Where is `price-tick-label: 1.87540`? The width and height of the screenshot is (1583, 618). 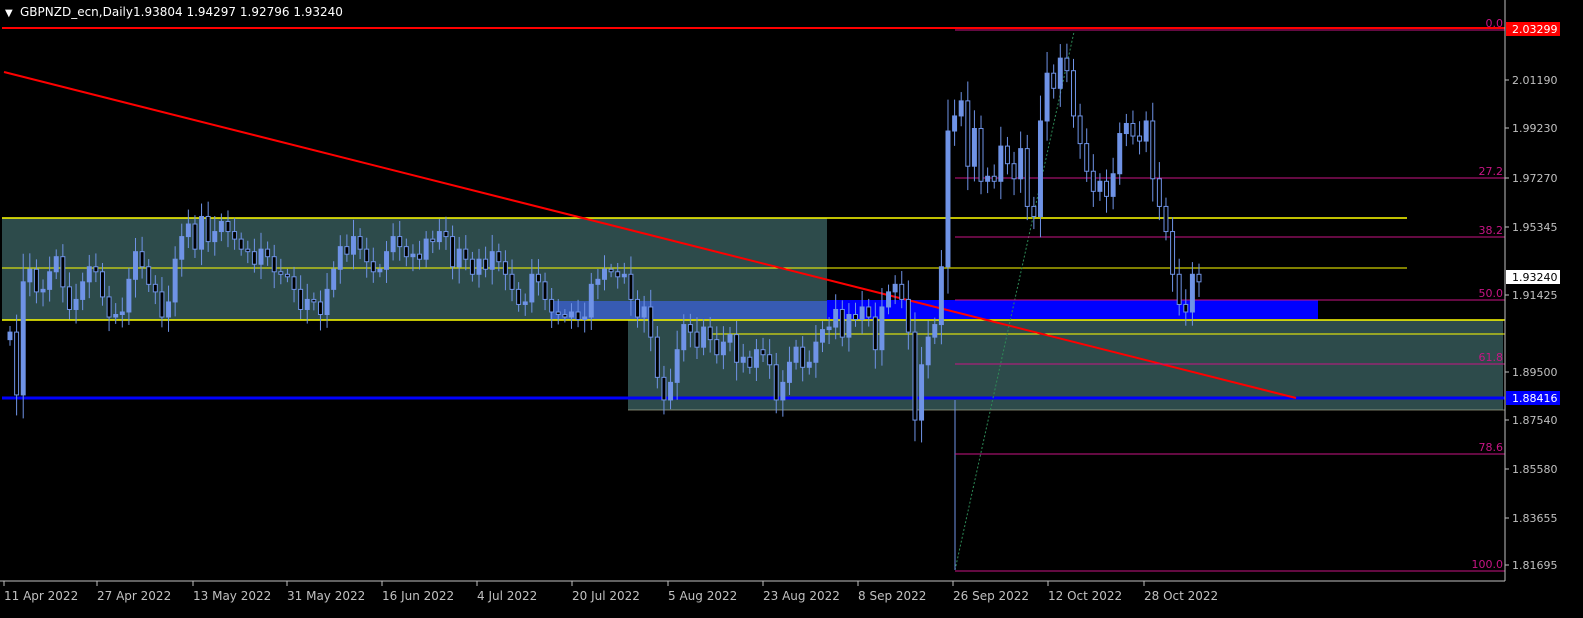 price-tick-label: 1.87540 is located at coordinates (1535, 420).